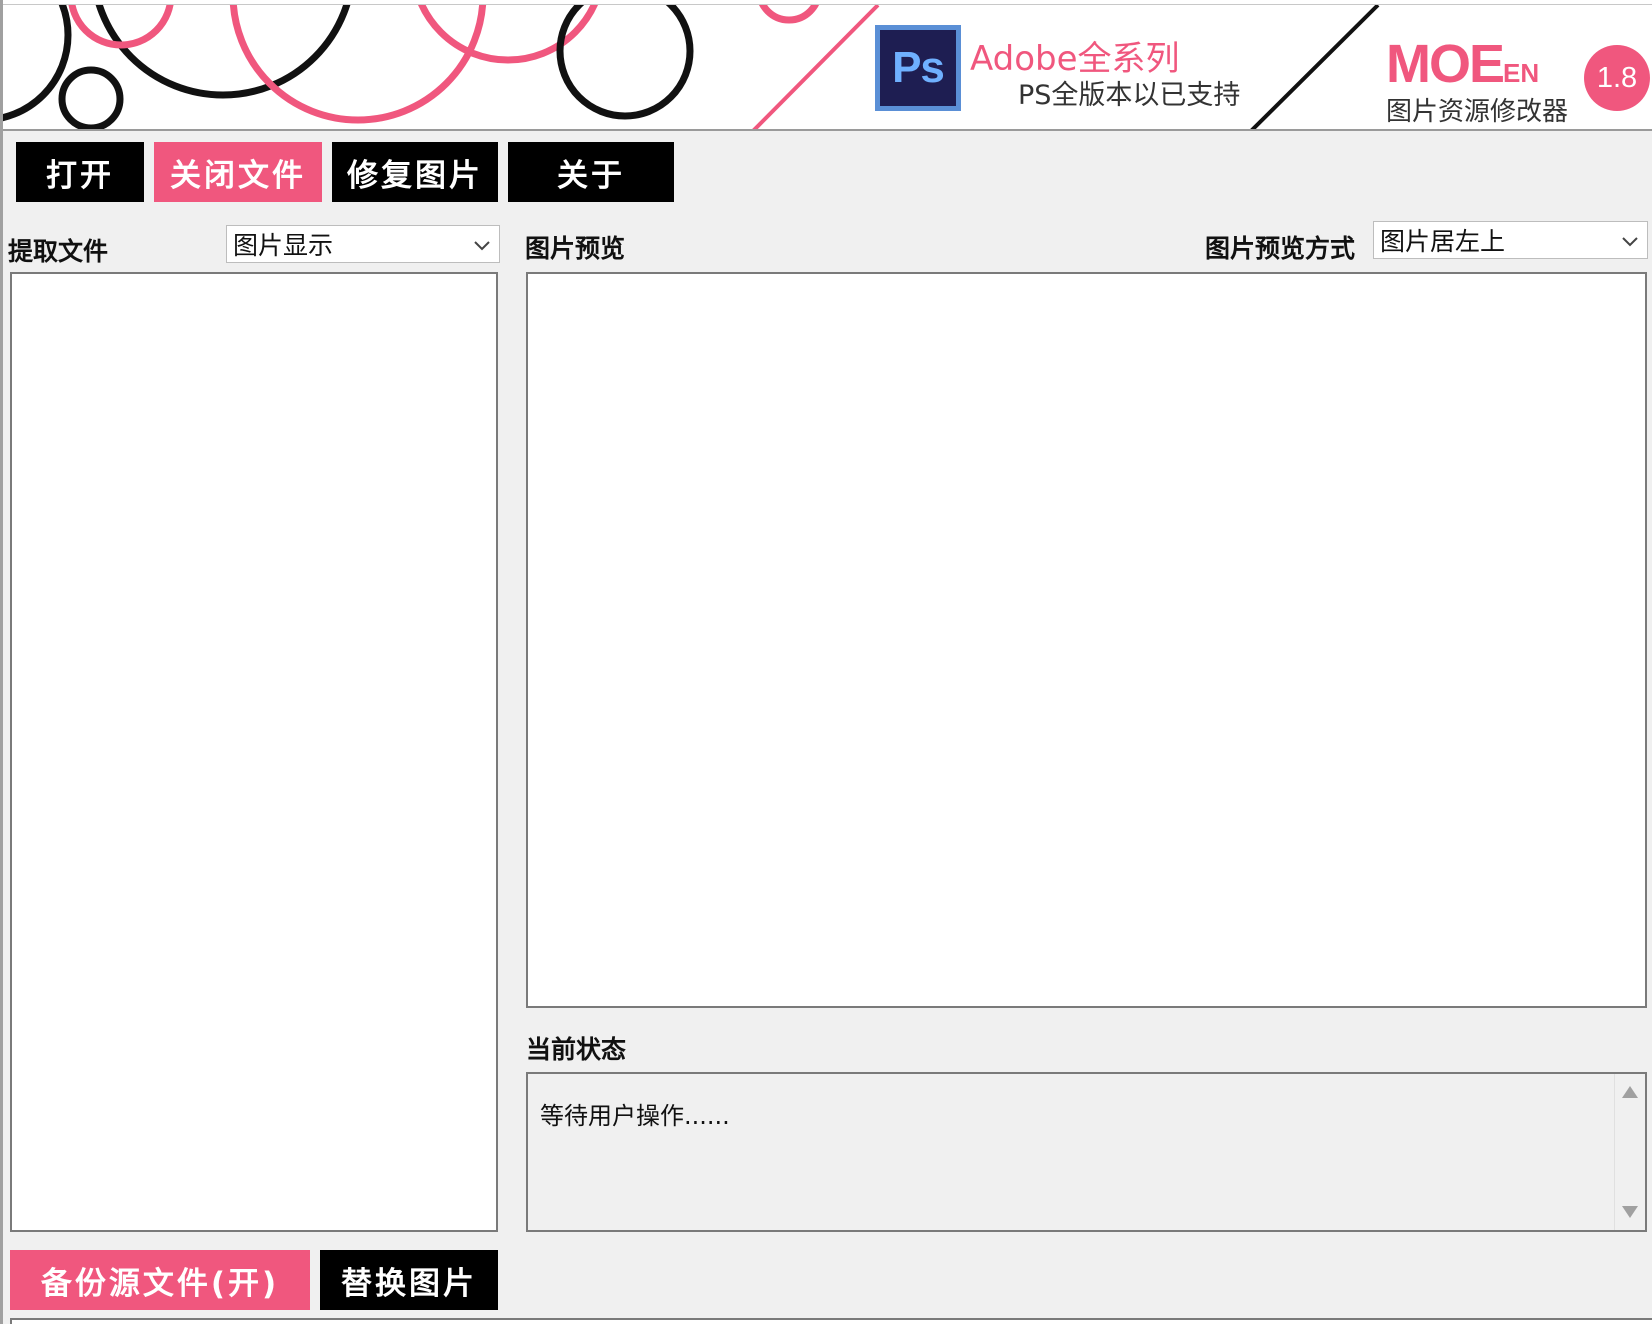  I want to click on preview-mode-label: 图片预览方式, so click(1280, 248).